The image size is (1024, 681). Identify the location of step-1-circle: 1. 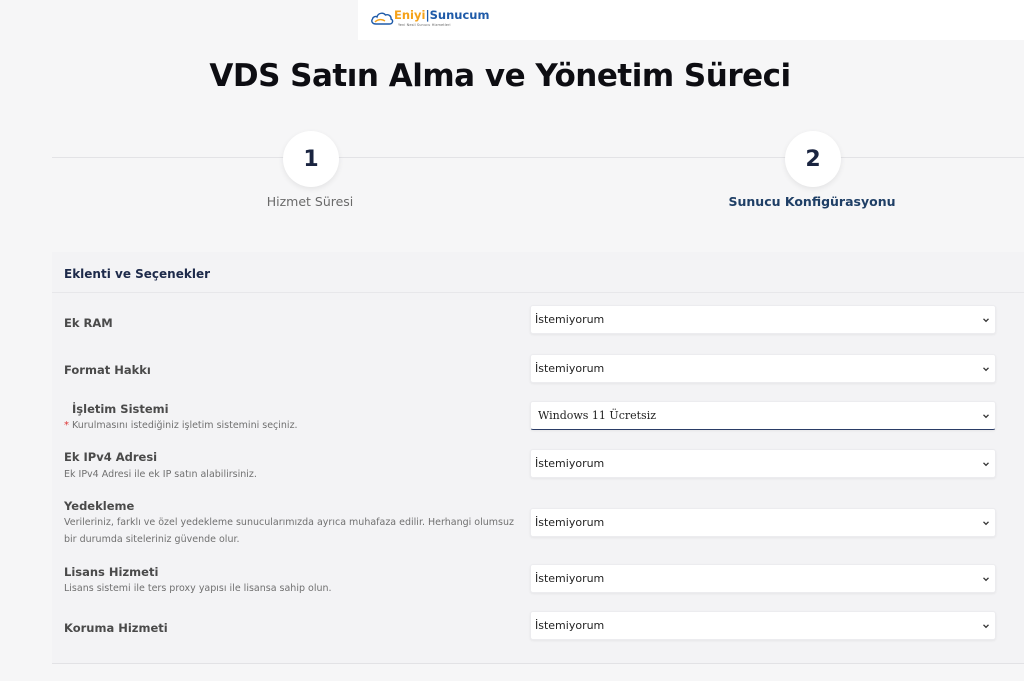
(311, 159).